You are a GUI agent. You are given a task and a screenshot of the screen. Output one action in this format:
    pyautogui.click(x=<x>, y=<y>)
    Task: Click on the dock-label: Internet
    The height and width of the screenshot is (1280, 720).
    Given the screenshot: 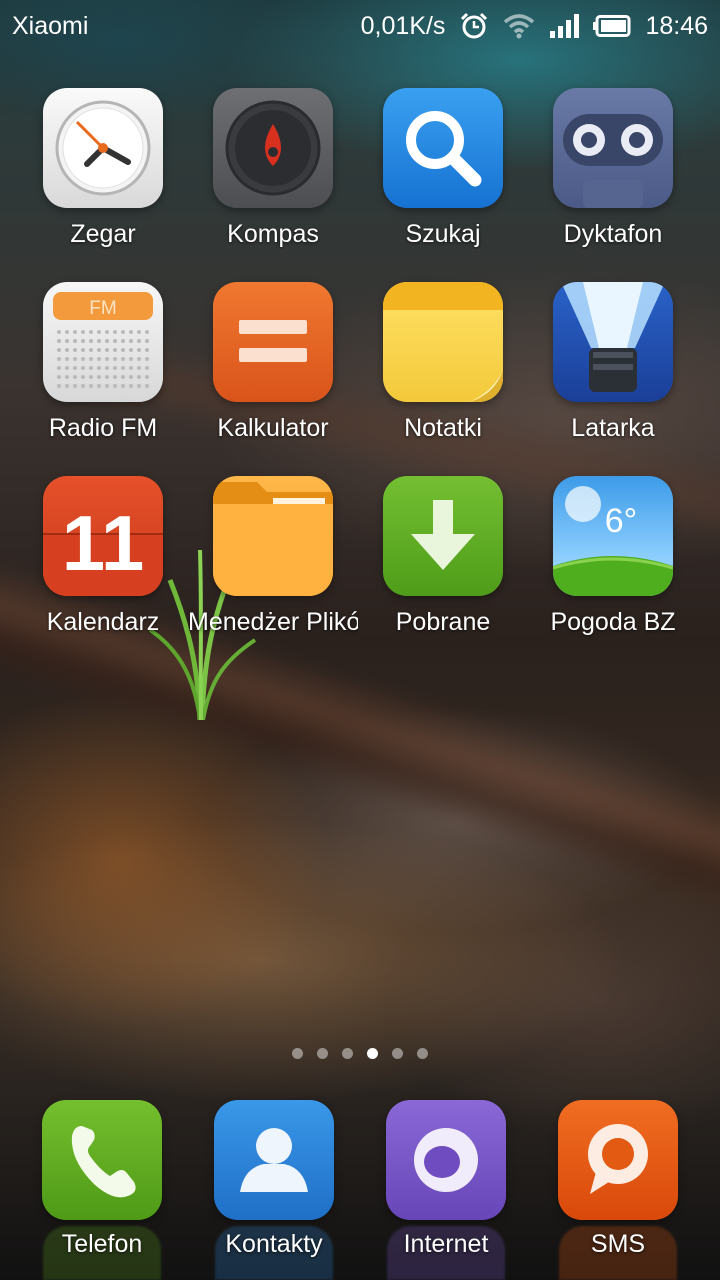 What is the action you would take?
    pyautogui.click(x=446, y=1244)
    